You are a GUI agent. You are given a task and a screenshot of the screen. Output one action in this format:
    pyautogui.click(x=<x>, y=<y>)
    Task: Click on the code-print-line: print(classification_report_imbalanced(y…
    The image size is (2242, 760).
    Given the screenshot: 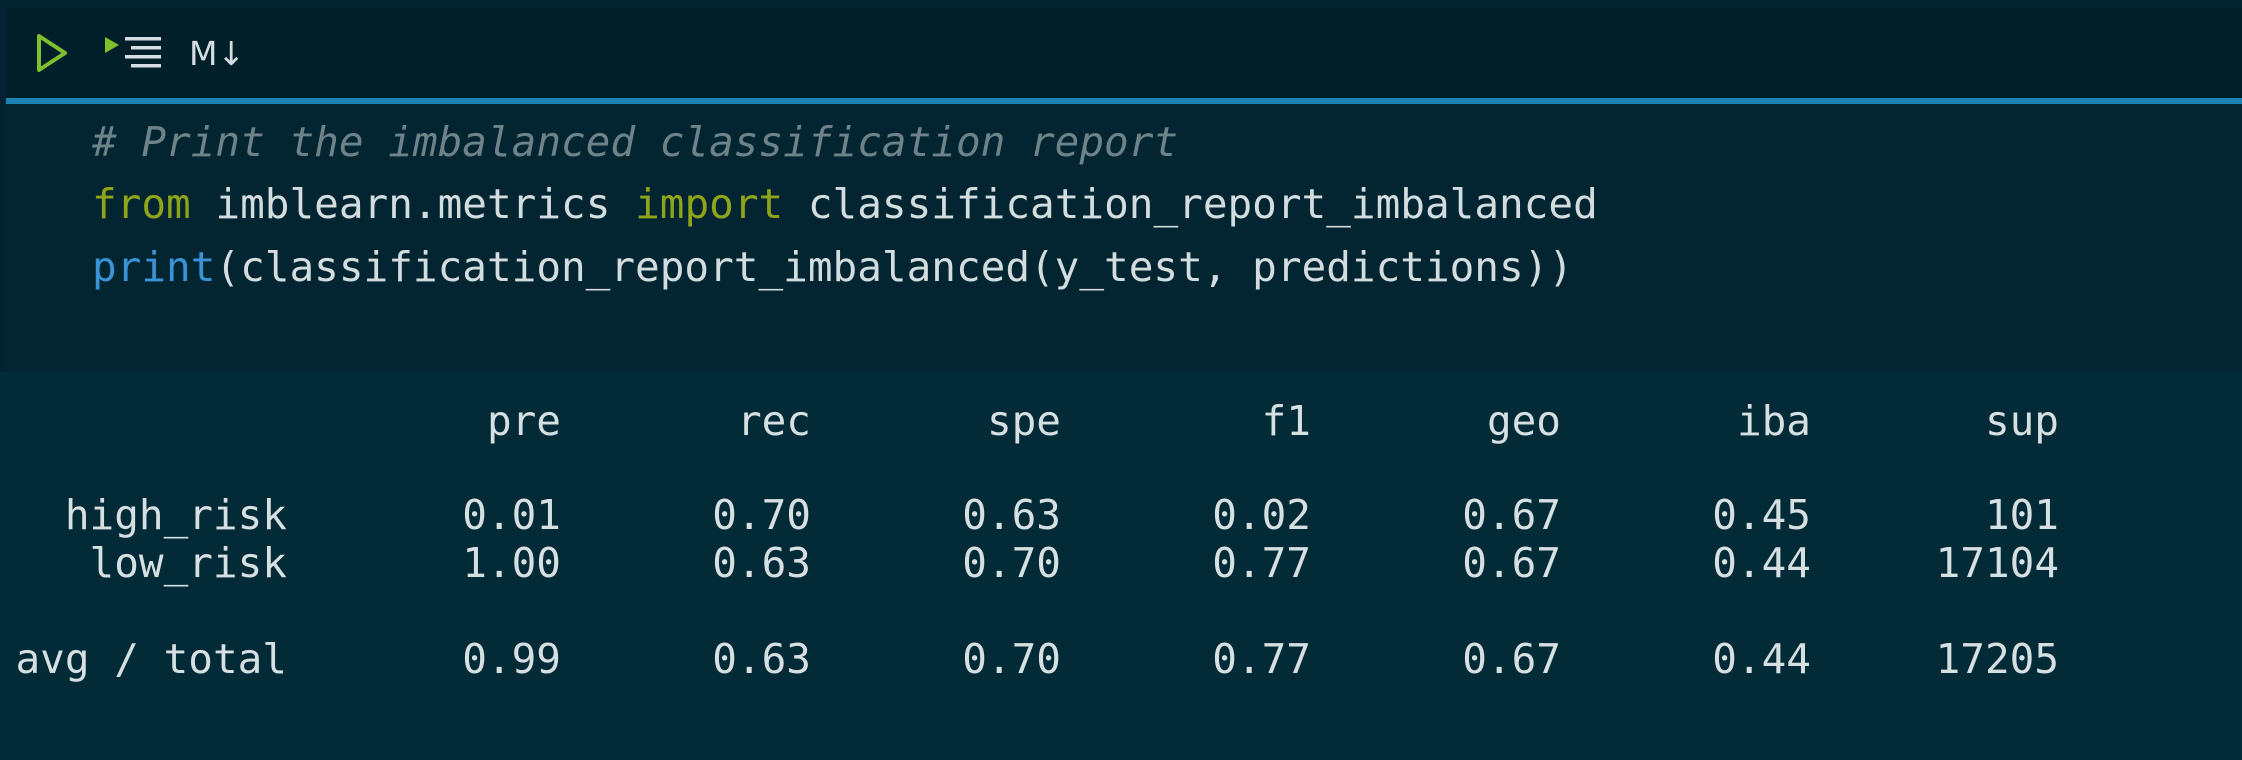 What is the action you would take?
    pyautogui.click(x=832, y=267)
    